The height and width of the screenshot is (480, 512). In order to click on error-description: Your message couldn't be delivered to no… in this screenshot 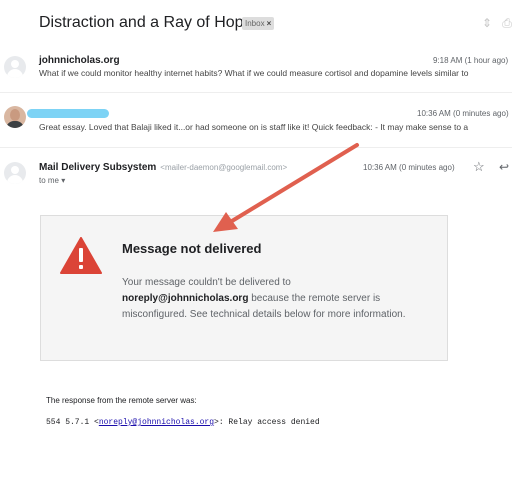, I will do `click(272, 299)`.